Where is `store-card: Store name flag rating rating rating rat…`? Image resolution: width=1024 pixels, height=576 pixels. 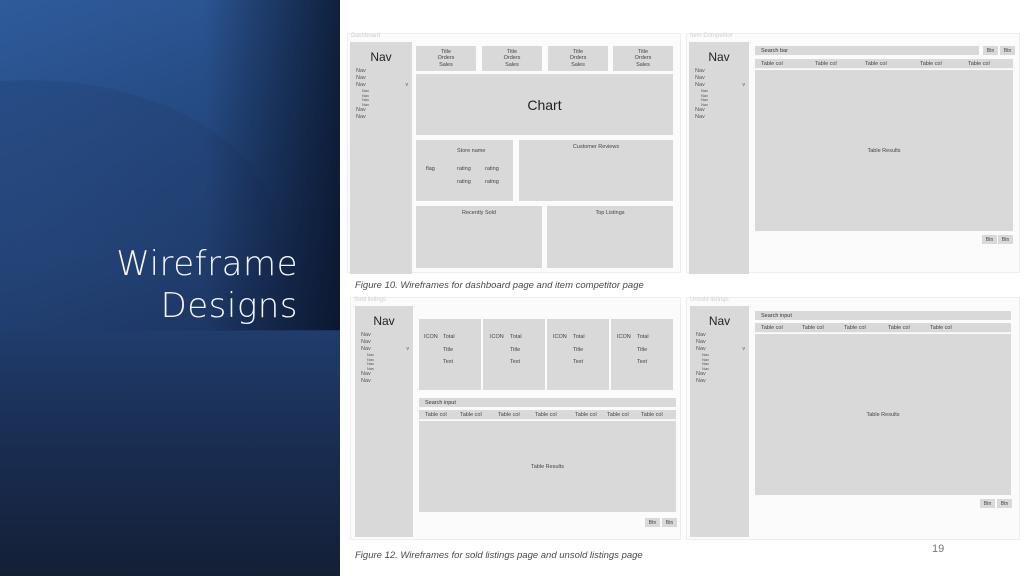 store-card: Store name flag rating rating rating rat… is located at coordinates (464, 170).